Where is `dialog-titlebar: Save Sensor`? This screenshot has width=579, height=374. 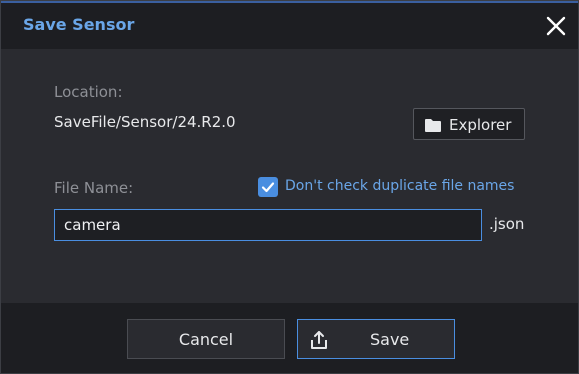
dialog-titlebar: Save Sensor is located at coordinates (289, 25).